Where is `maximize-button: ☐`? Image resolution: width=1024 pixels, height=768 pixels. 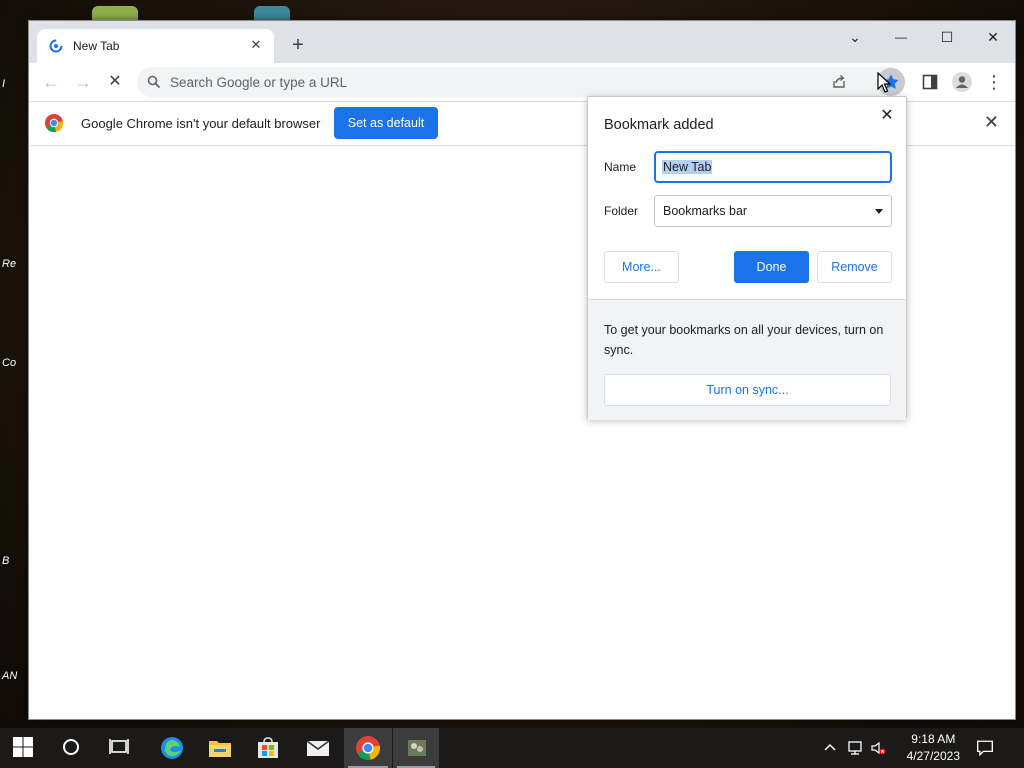 maximize-button: ☐ is located at coordinates (947, 37).